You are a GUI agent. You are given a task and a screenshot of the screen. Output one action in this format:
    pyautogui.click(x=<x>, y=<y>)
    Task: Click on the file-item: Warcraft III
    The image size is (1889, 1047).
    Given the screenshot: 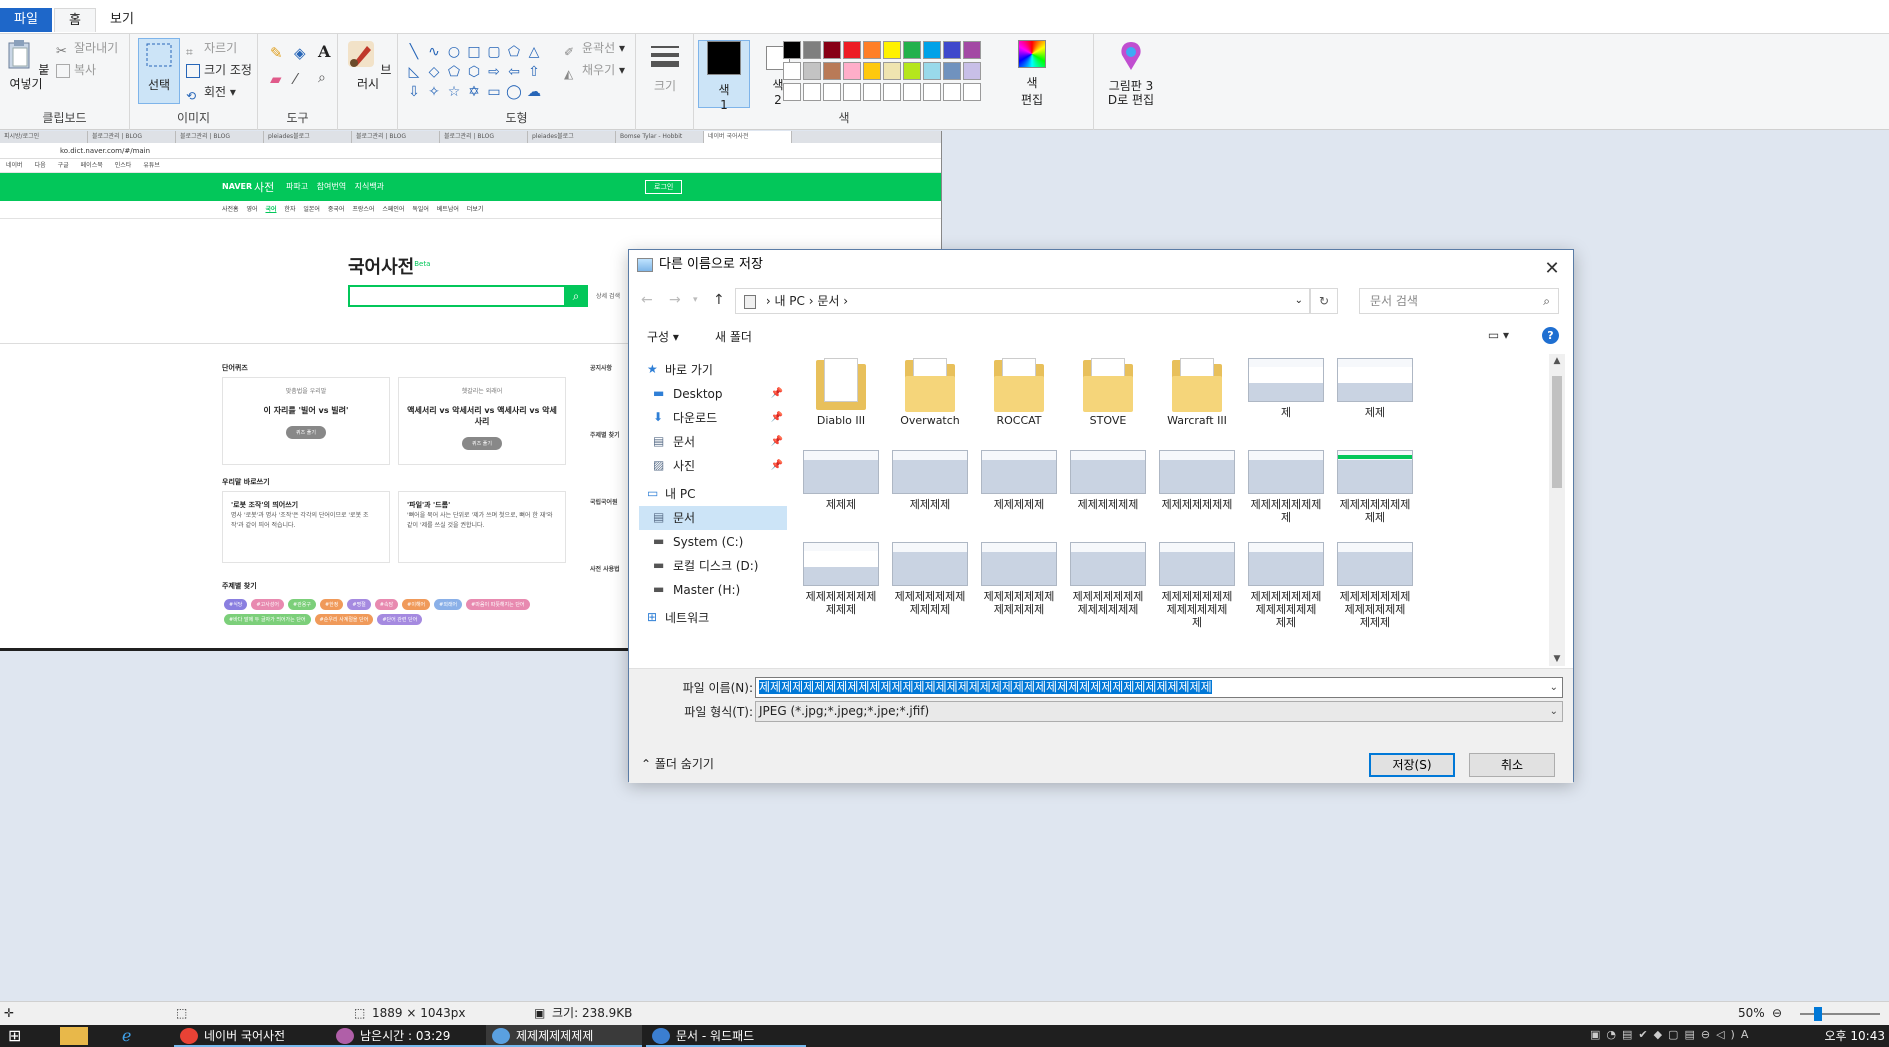 What is the action you would take?
    pyautogui.click(x=1197, y=390)
    